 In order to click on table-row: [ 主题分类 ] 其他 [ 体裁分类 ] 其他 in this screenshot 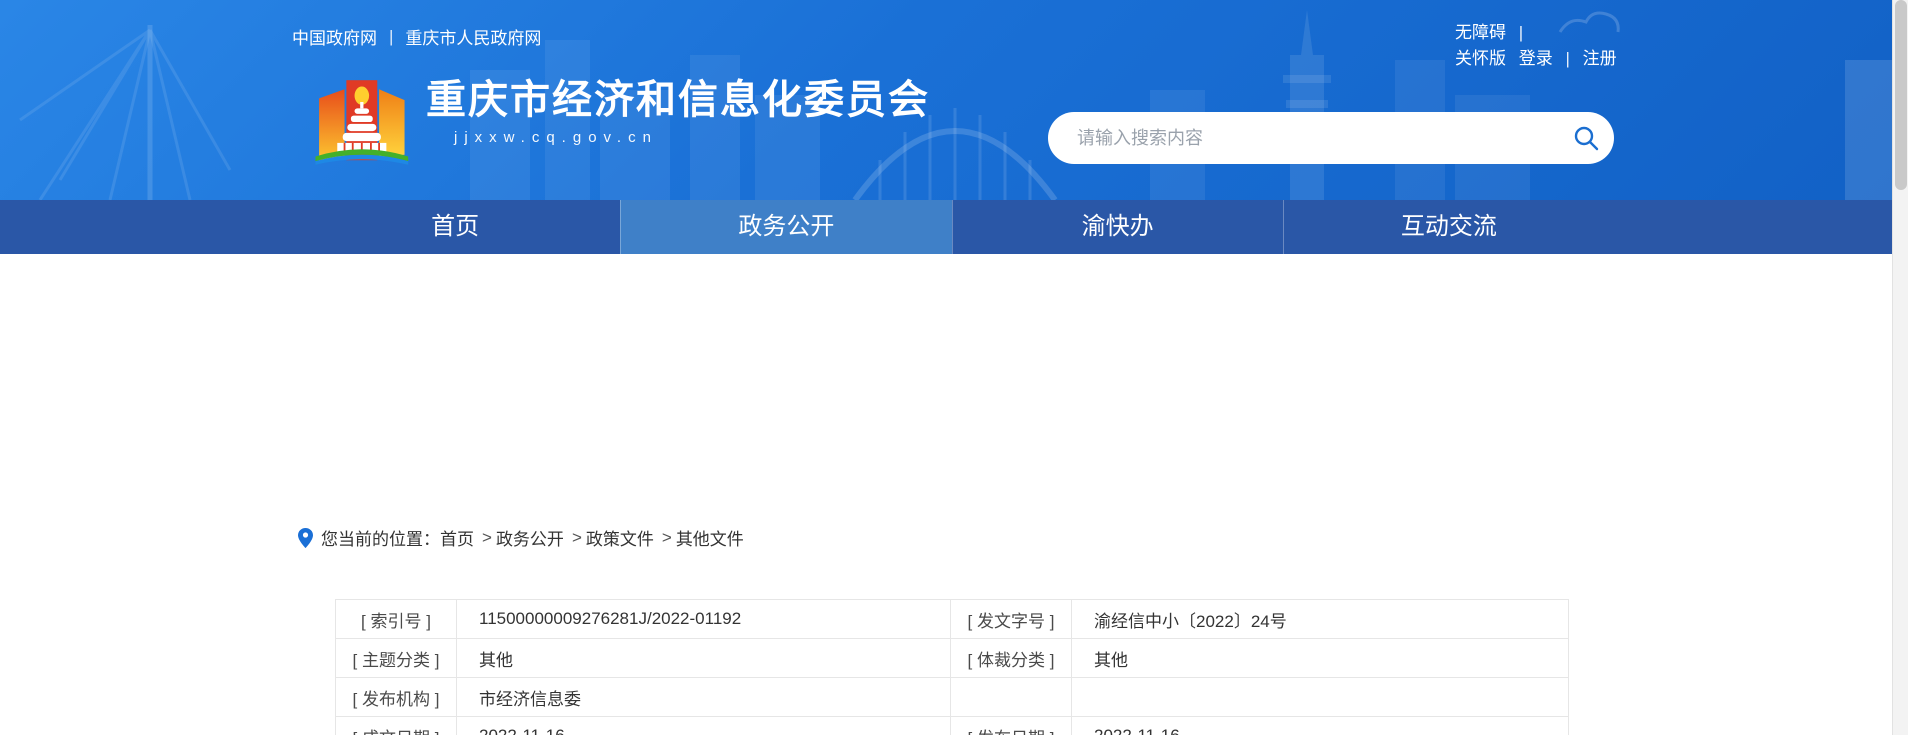, I will do `click(952, 658)`.